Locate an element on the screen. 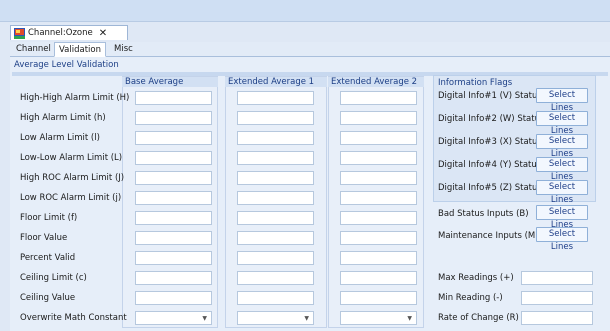 The width and height of the screenshot is (610, 331). channel-window-icon is located at coordinates (19, 33).